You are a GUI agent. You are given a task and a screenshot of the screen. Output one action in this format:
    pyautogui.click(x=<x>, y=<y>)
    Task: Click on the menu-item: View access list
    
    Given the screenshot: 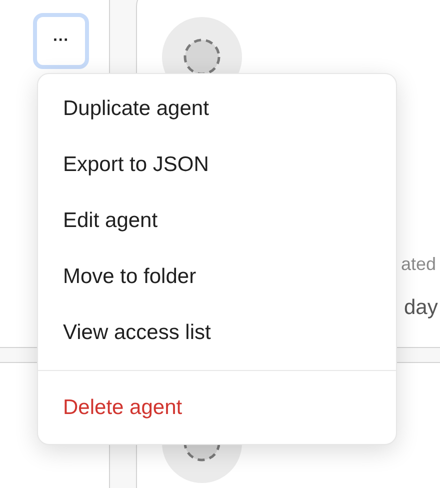 What is the action you would take?
    pyautogui.click(x=217, y=333)
    